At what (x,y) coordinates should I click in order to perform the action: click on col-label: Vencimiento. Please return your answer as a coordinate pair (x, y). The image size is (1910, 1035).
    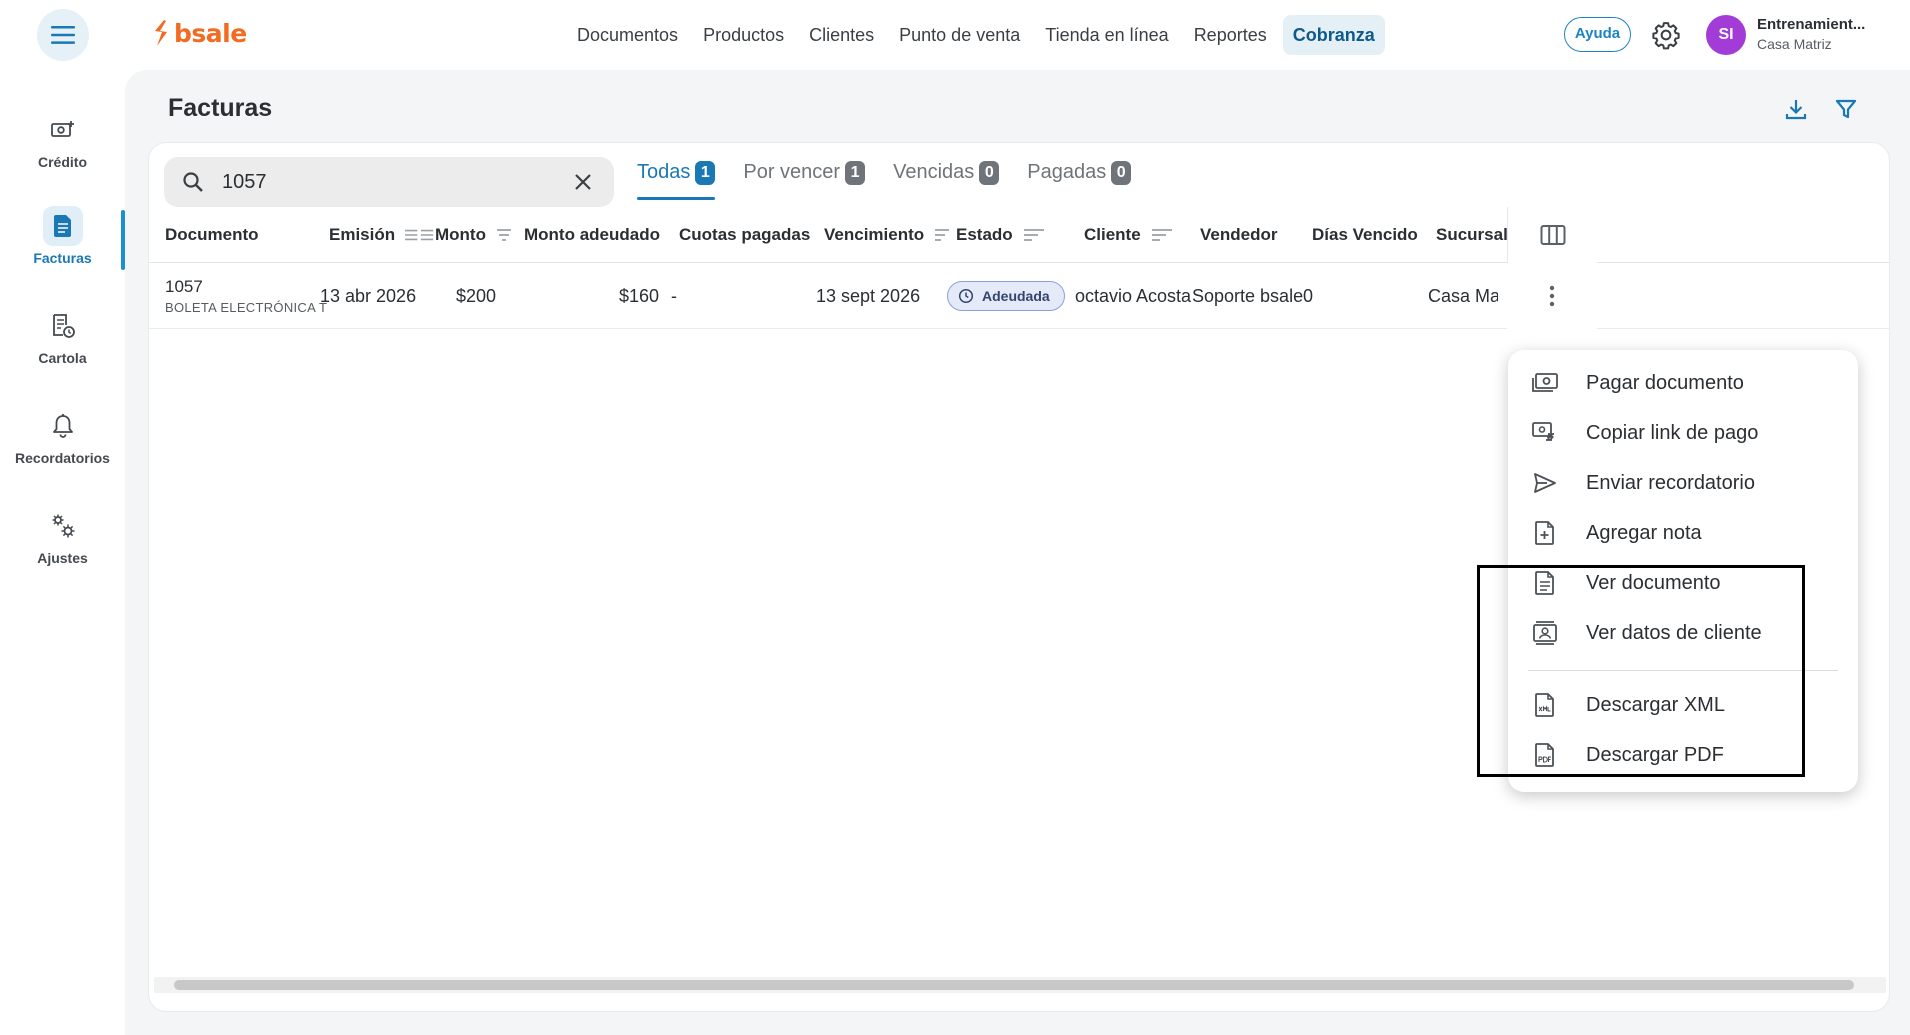
    Looking at the image, I should click on (874, 234).